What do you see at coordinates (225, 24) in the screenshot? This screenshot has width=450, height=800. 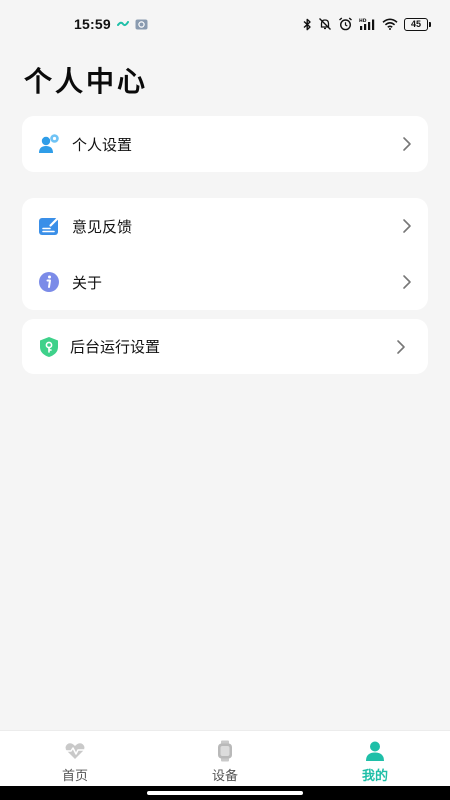 I see `status-bar: 15:59 HD 45` at bounding box center [225, 24].